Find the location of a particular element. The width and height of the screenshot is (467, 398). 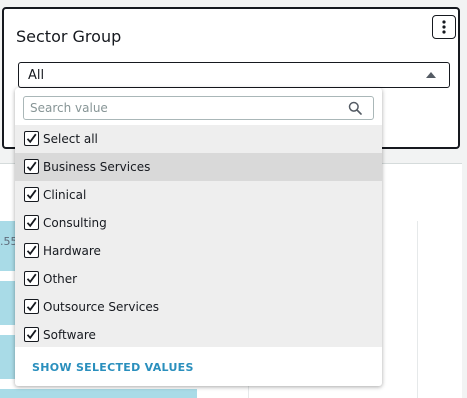

option-business-services: Business Services is located at coordinates (198, 167).